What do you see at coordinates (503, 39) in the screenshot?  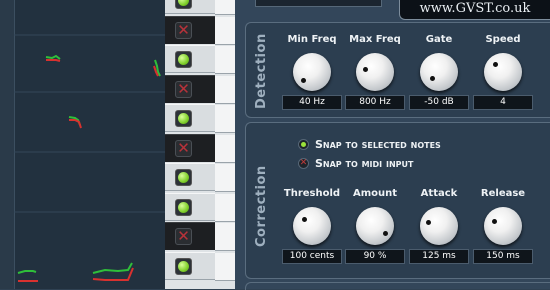 I see `speed-label: Speed` at bounding box center [503, 39].